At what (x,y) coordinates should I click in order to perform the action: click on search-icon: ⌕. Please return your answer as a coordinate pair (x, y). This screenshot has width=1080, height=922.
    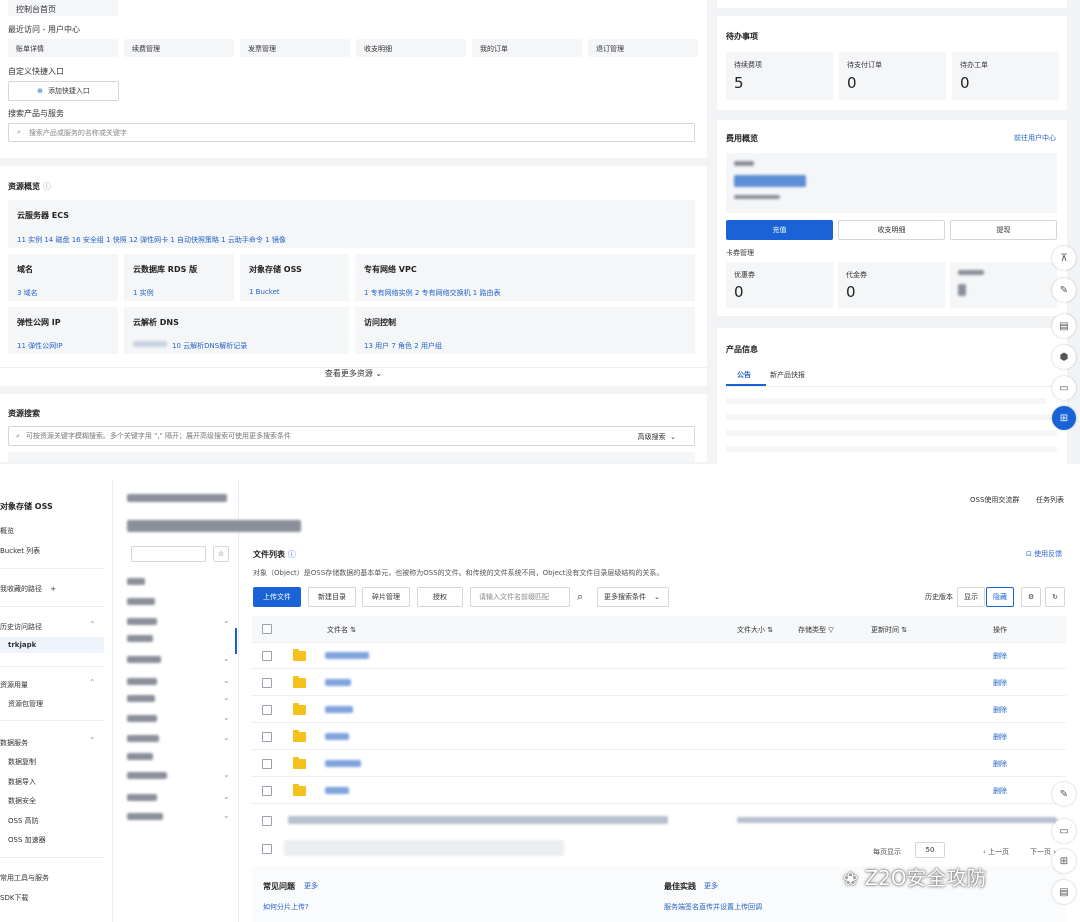
    Looking at the image, I should click on (580, 597).